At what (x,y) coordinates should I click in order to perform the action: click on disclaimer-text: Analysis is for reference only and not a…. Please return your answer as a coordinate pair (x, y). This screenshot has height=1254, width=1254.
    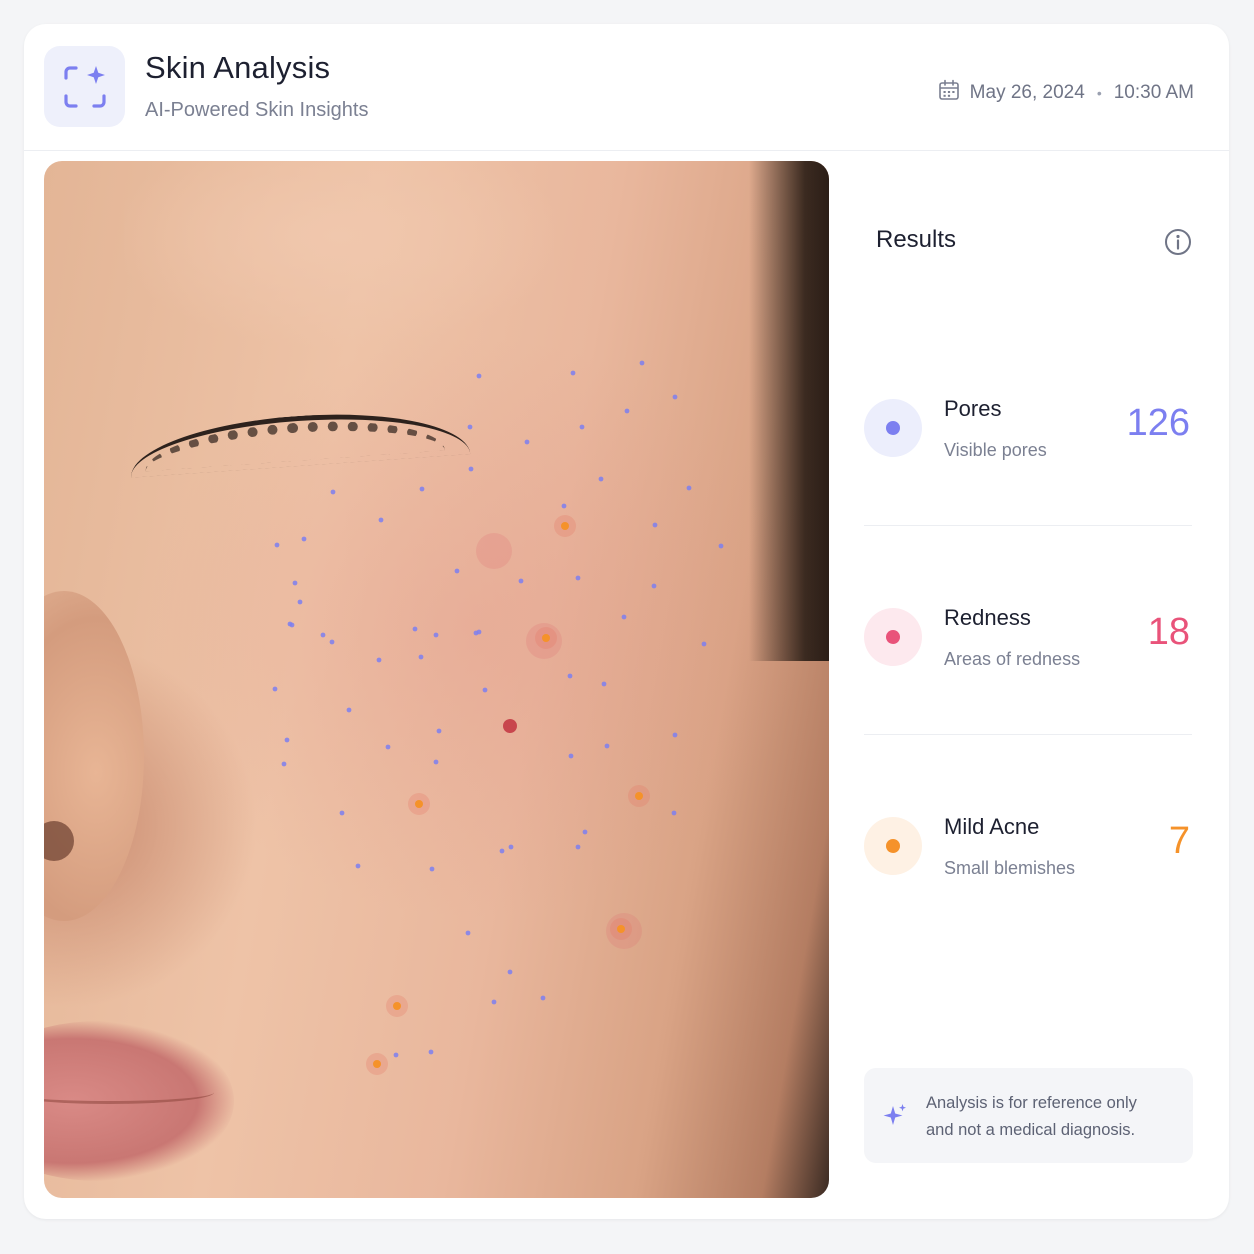
    Looking at the image, I should click on (1051, 1117).